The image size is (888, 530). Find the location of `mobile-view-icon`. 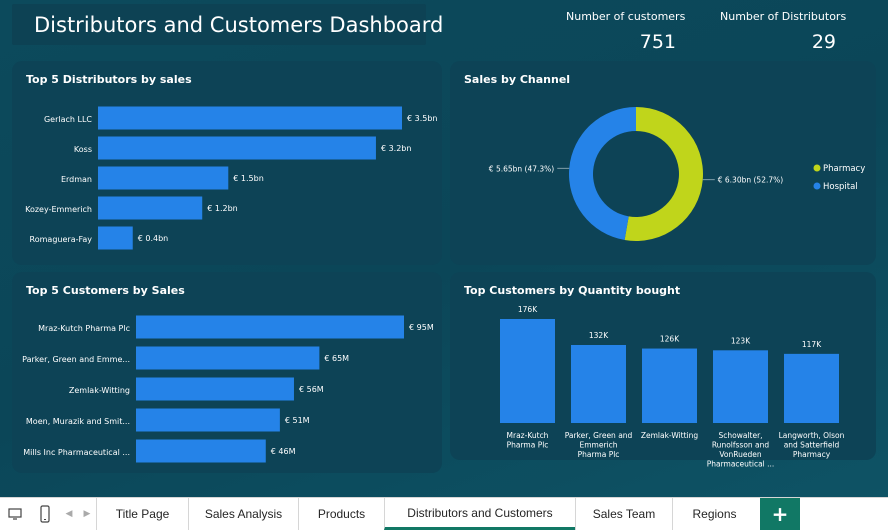

mobile-view-icon is located at coordinates (45, 514).